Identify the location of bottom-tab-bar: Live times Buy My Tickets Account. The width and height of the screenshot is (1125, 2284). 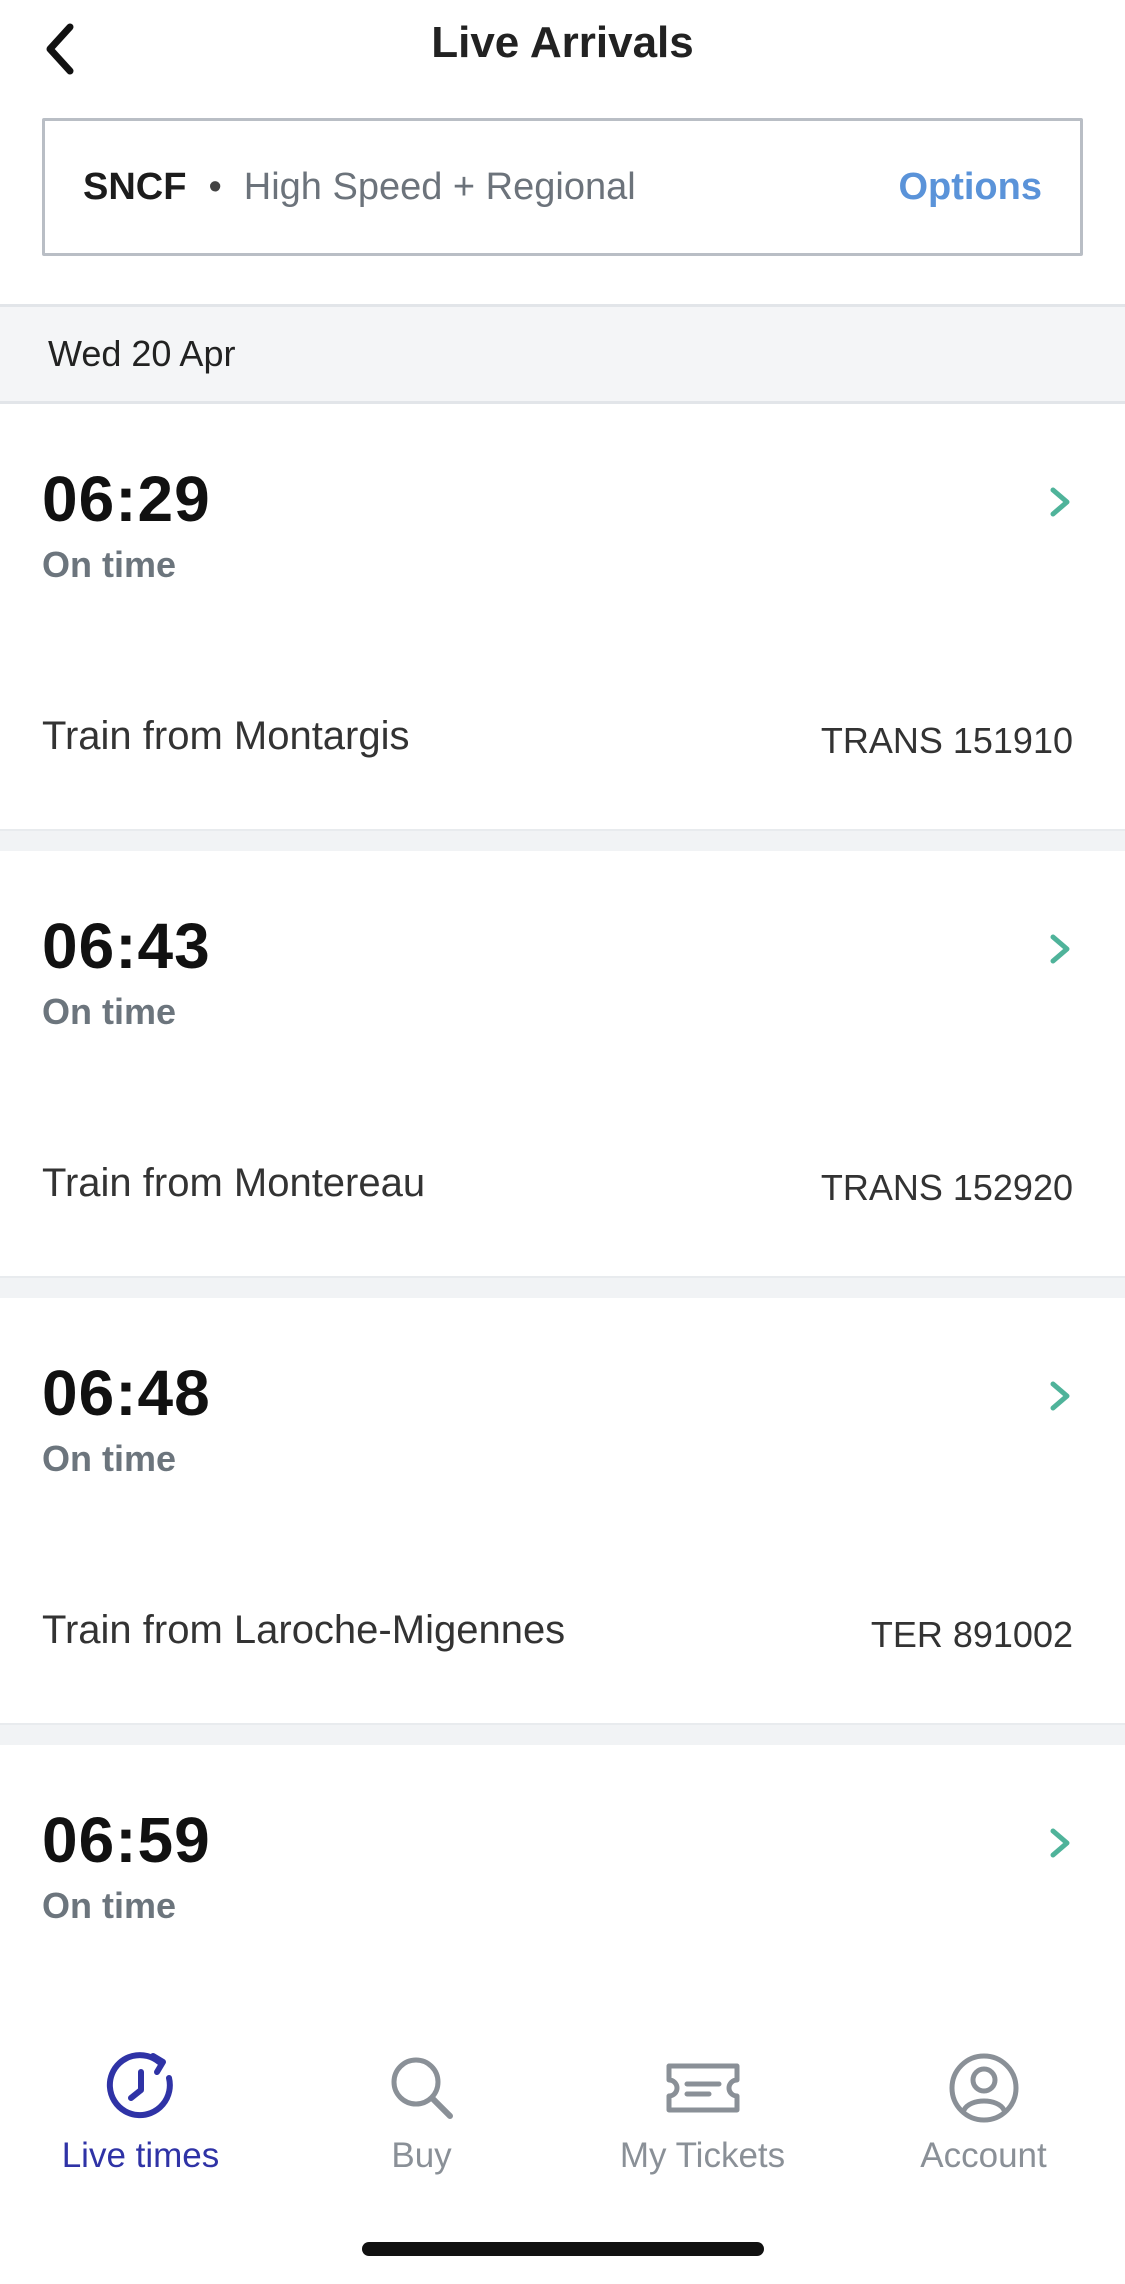
(562, 2118).